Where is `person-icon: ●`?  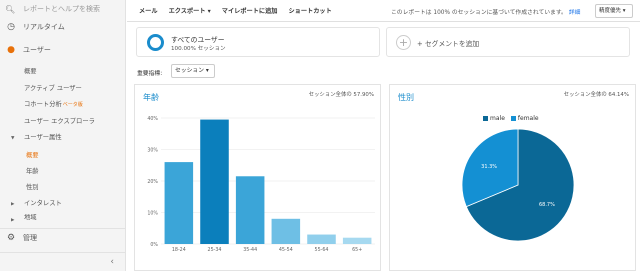
person-icon: ● is located at coordinates (11, 50).